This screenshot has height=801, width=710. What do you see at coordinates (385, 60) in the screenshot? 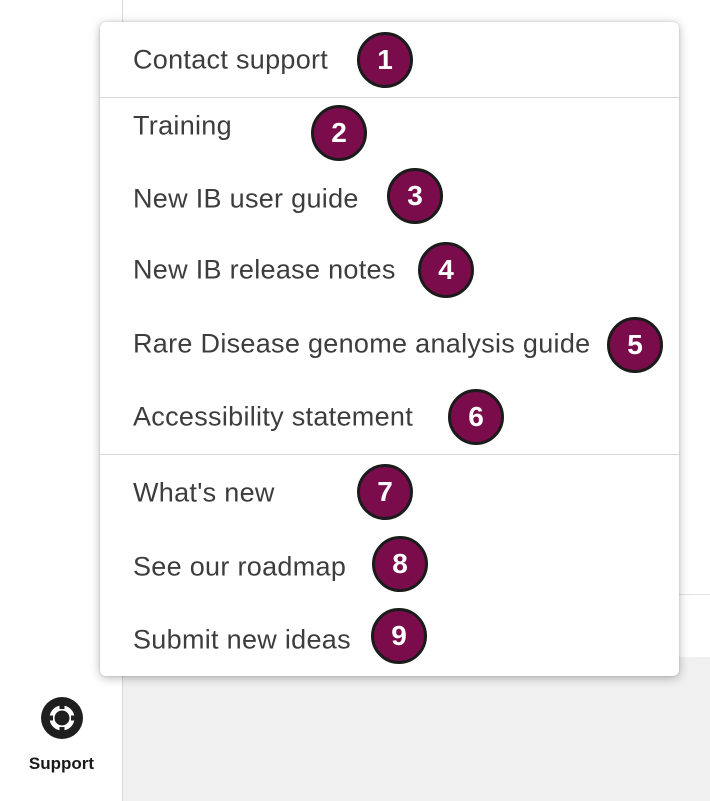
I see `callout-badge: 1` at bounding box center [385, 60].